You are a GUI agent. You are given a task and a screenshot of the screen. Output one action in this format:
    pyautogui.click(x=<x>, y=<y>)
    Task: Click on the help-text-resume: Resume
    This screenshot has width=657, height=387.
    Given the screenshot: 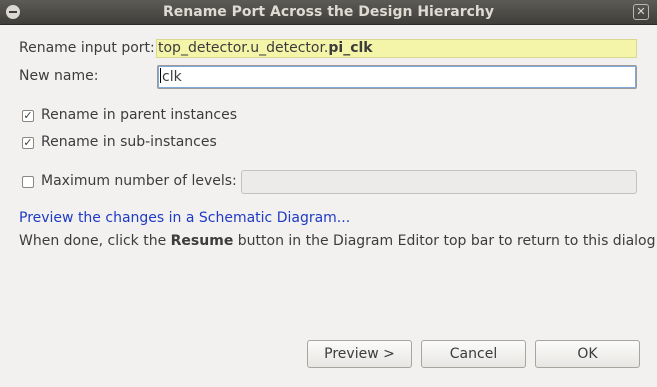 What is the action you would take?
    pyautogui.click(x=202, y=241)
    